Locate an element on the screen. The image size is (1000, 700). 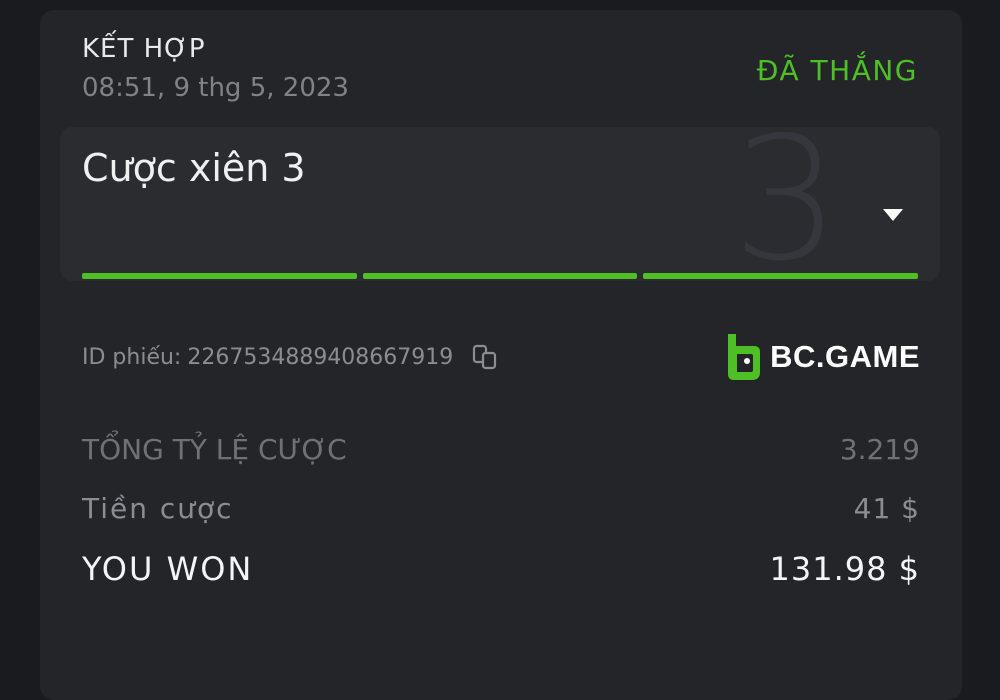
bet-datetime: 08:51, 9 thg 5, 2023 is located at coordinates (215, 88).